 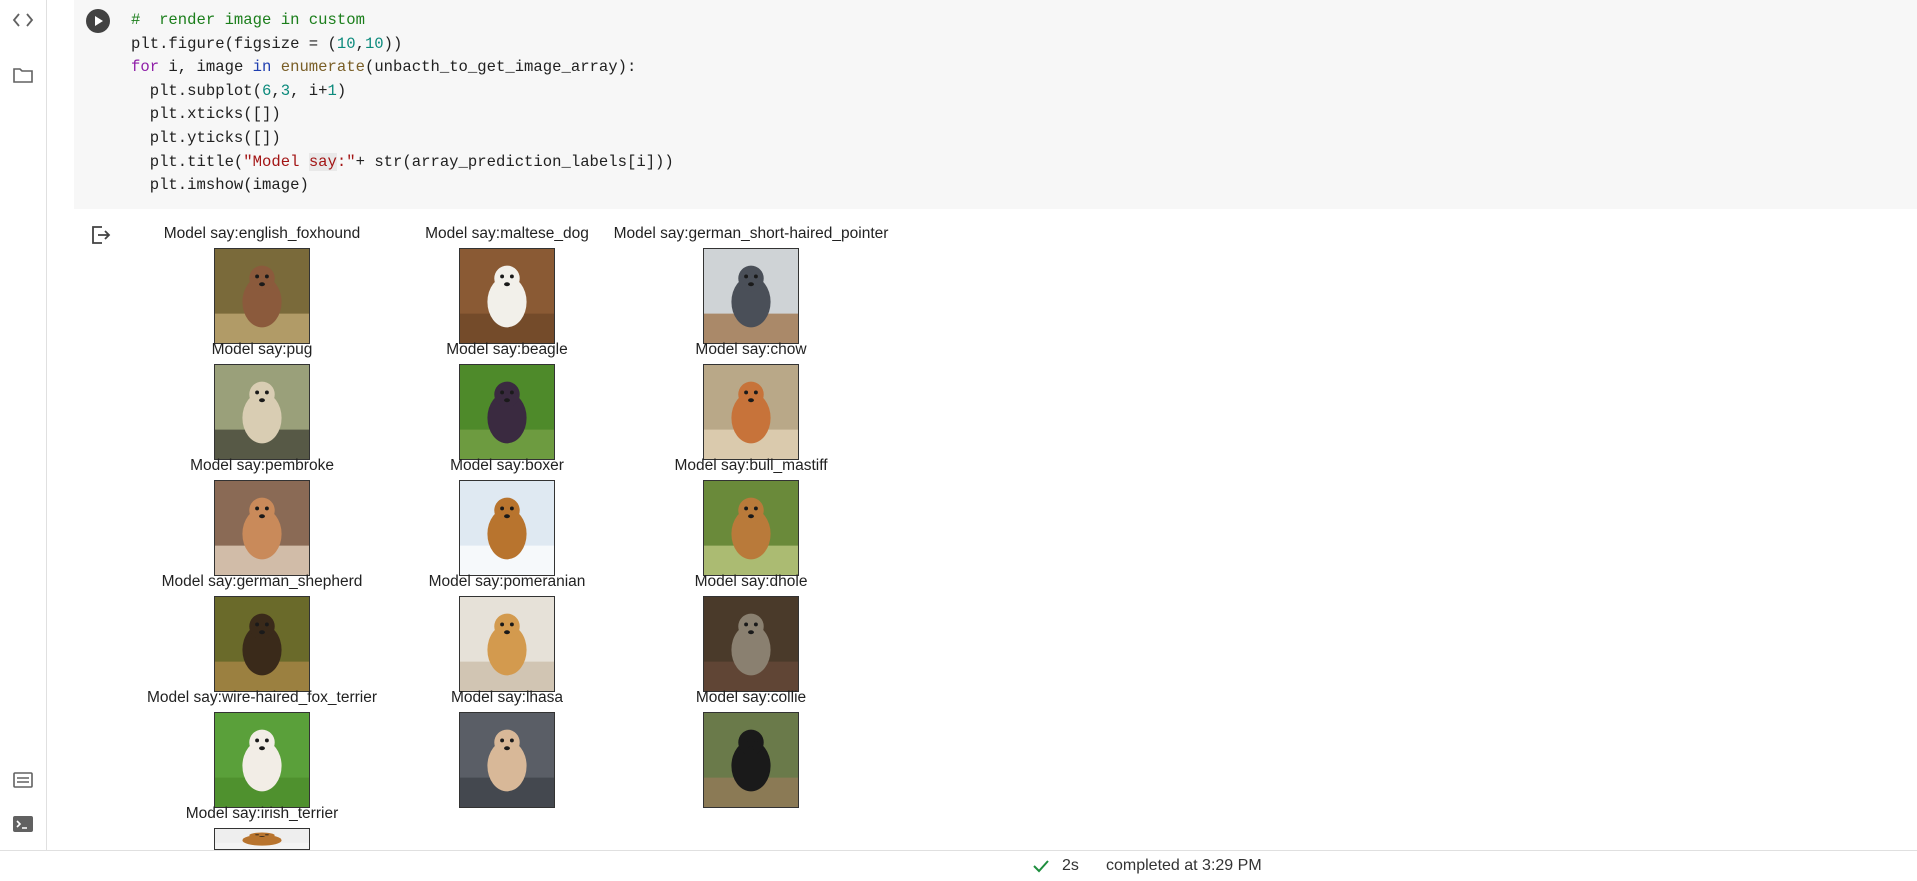 I want to click on code-line: plt.subplot(6,3, i+1), so click(x=239, y=90).